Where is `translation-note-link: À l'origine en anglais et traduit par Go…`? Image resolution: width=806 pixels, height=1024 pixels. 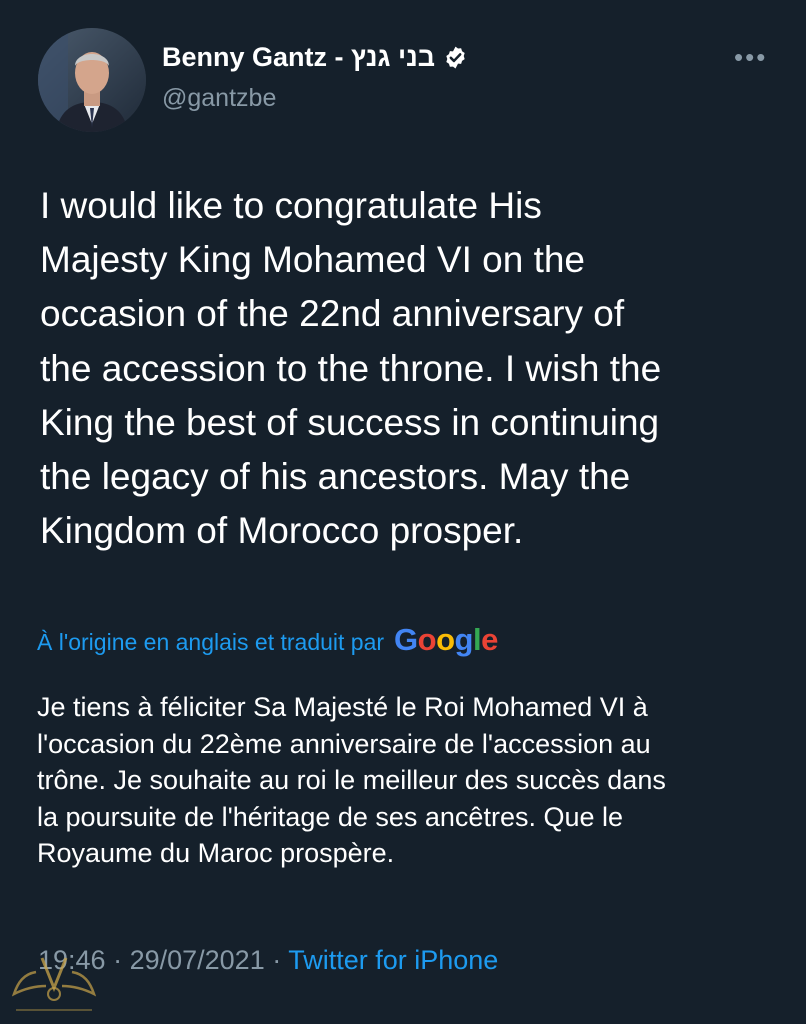 translation-note-link: À l'origine en anglais et traduit par Go… is located at coordinates (267, 640).